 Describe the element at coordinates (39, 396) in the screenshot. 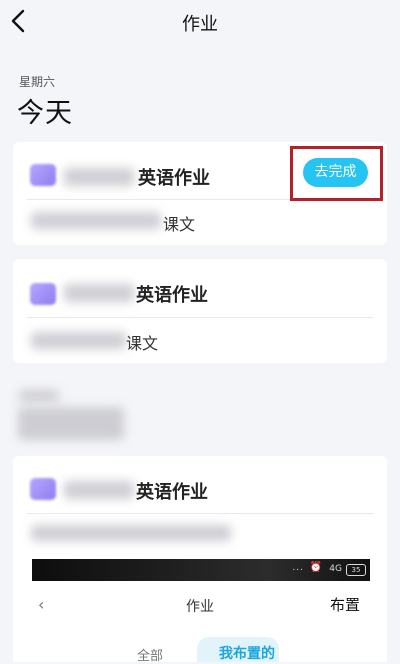

I see `blurred-weekday` at that location.